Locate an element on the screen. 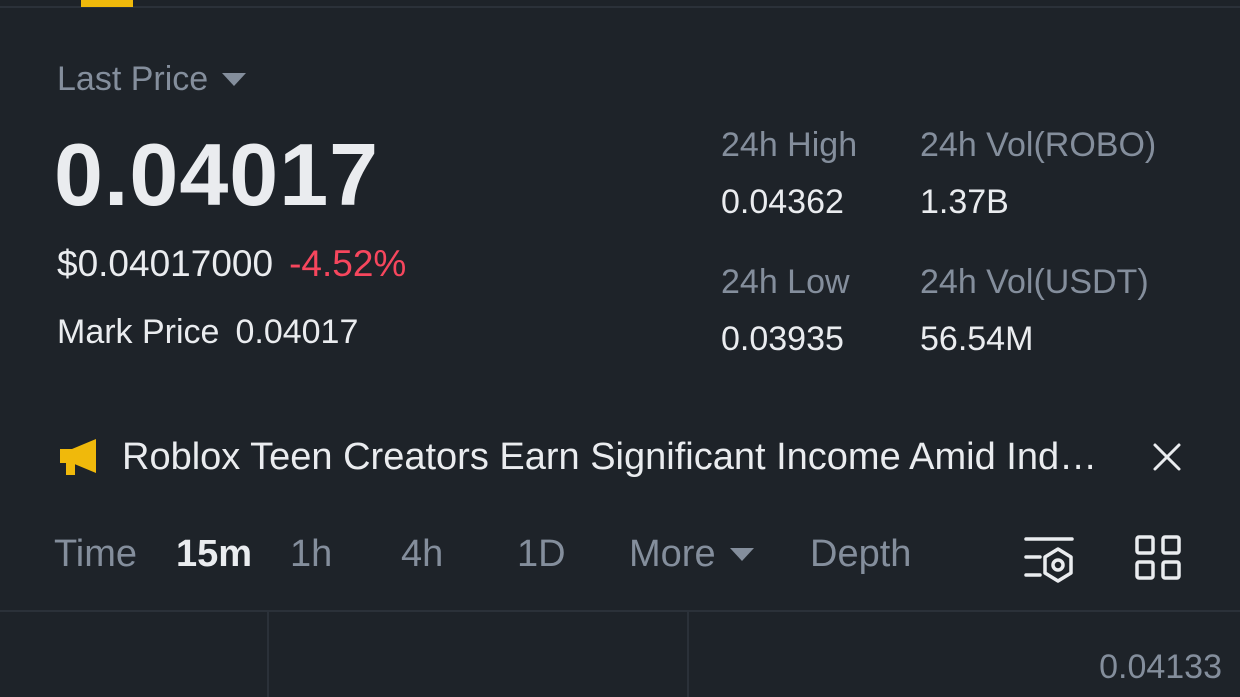 The height and width of the screenshot is (697, 1240). mark-price-label: Mark Price is located at coordinates (138, 332).